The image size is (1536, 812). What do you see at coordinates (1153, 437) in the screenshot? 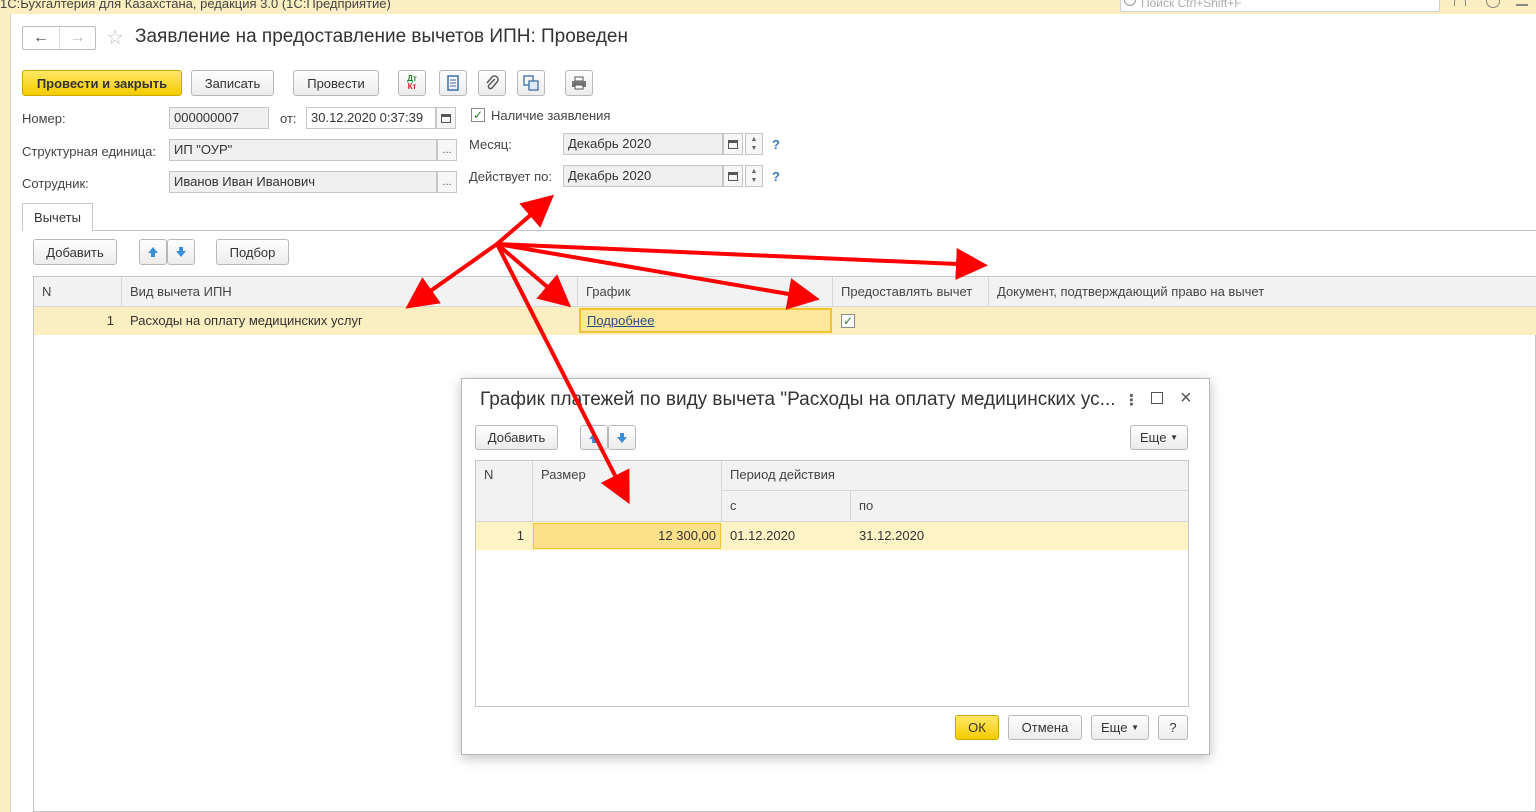
I see `dialog-more-label: Еще` at bounding box center [1153, 437].